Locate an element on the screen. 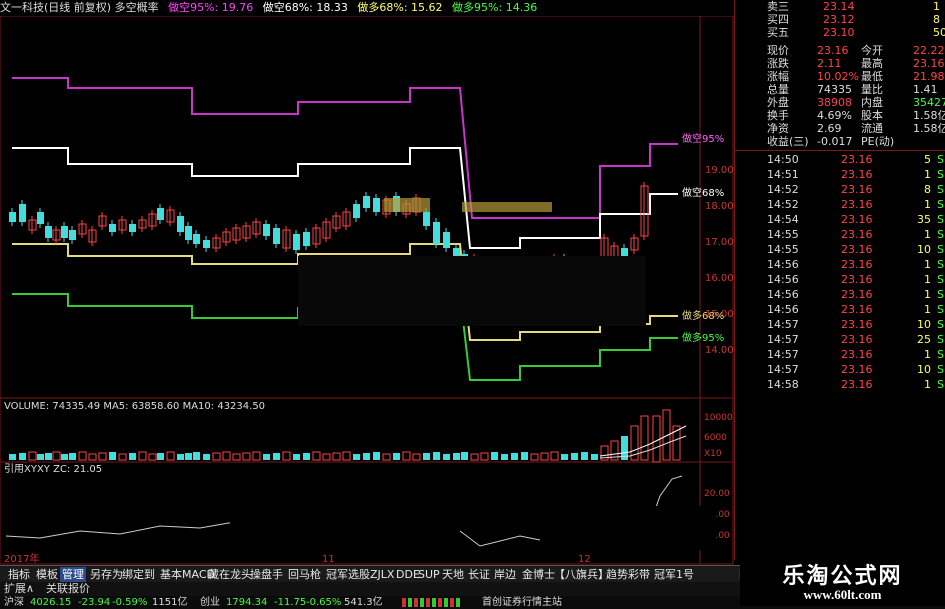 This screenshot has width=945, height=609. related-quote-button: 关联报价 is located at coordinates (68, 589).